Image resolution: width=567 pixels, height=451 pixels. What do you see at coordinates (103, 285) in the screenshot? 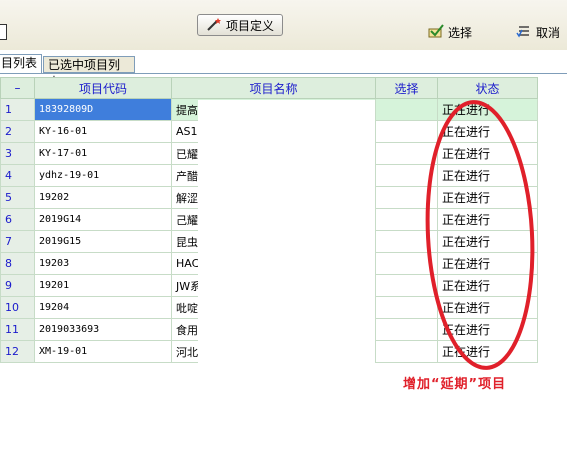
I see `project-code-cell: 19201` at bounding box center [103, 285].